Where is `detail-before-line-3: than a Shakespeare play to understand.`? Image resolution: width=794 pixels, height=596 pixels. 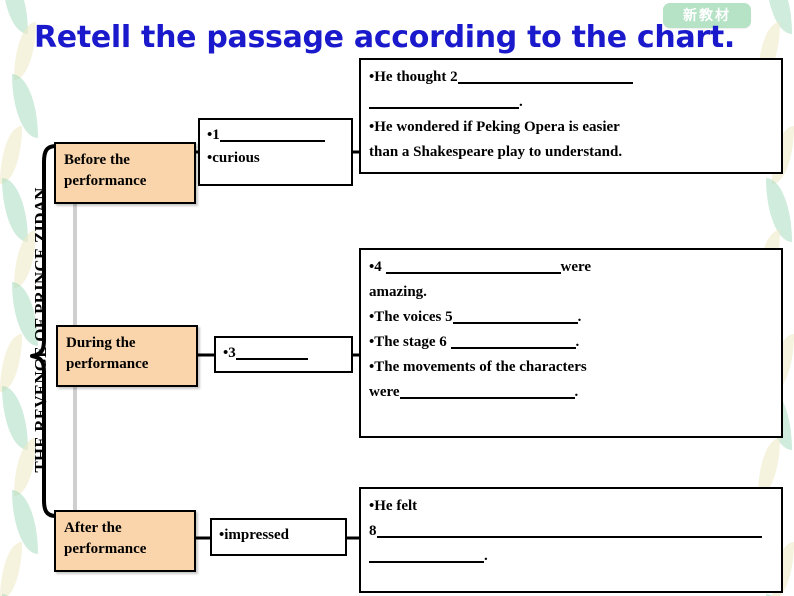
detail-before-line-3: than a Shakespeare play to understand. is located at coordinates (571, 152).